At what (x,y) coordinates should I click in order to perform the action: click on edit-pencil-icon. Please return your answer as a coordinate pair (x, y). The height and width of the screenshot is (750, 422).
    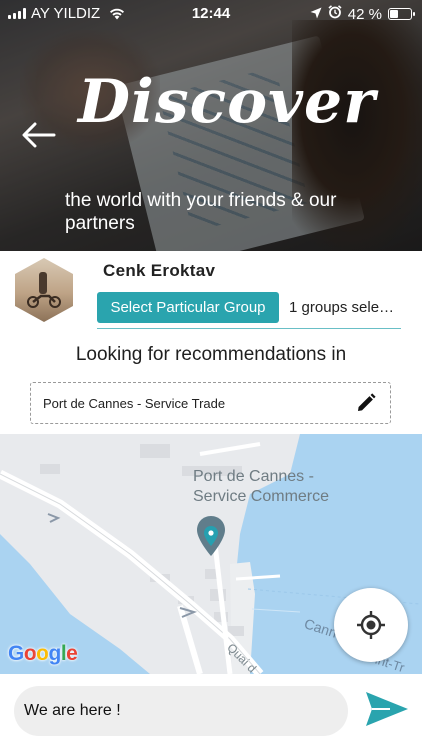
    Looking at the image, I should click on (366, 403).